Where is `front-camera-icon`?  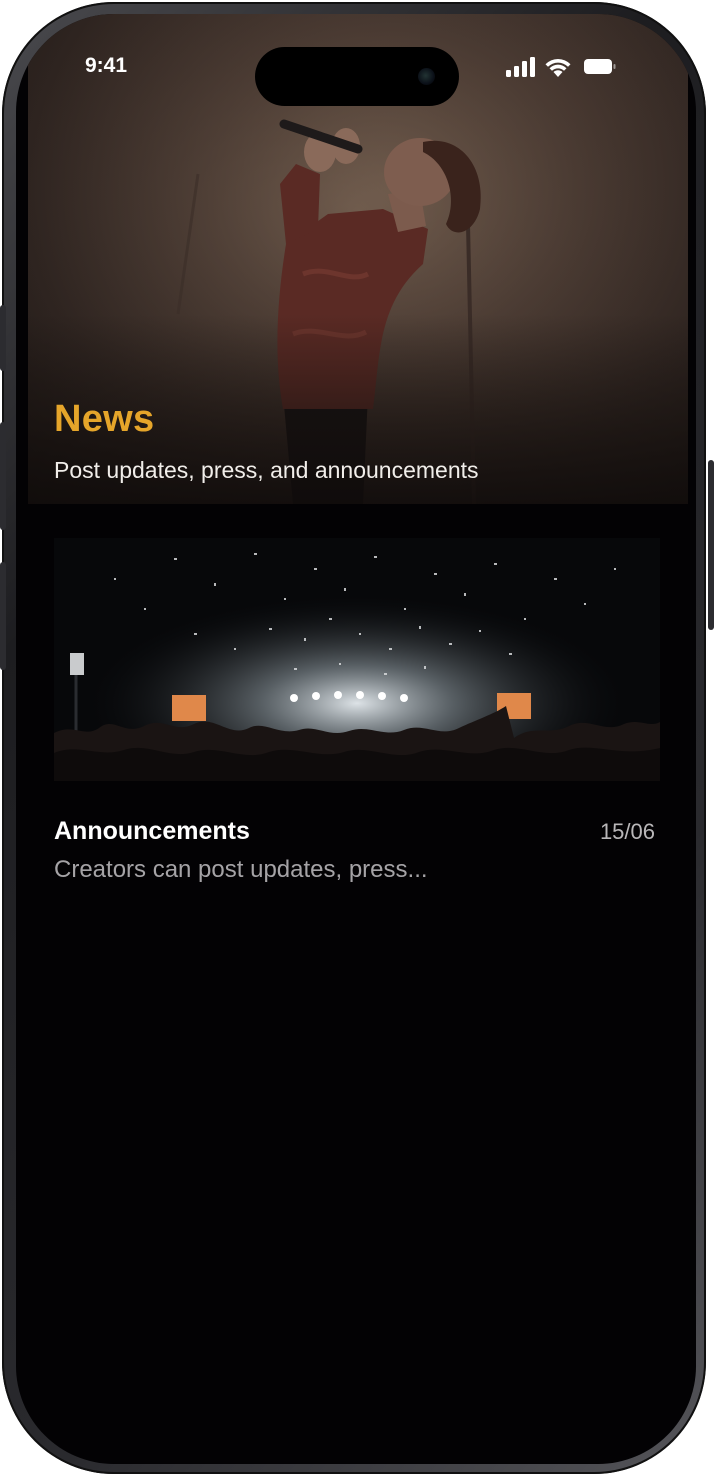 front-camera-icon is located at coordinates (426, 76).